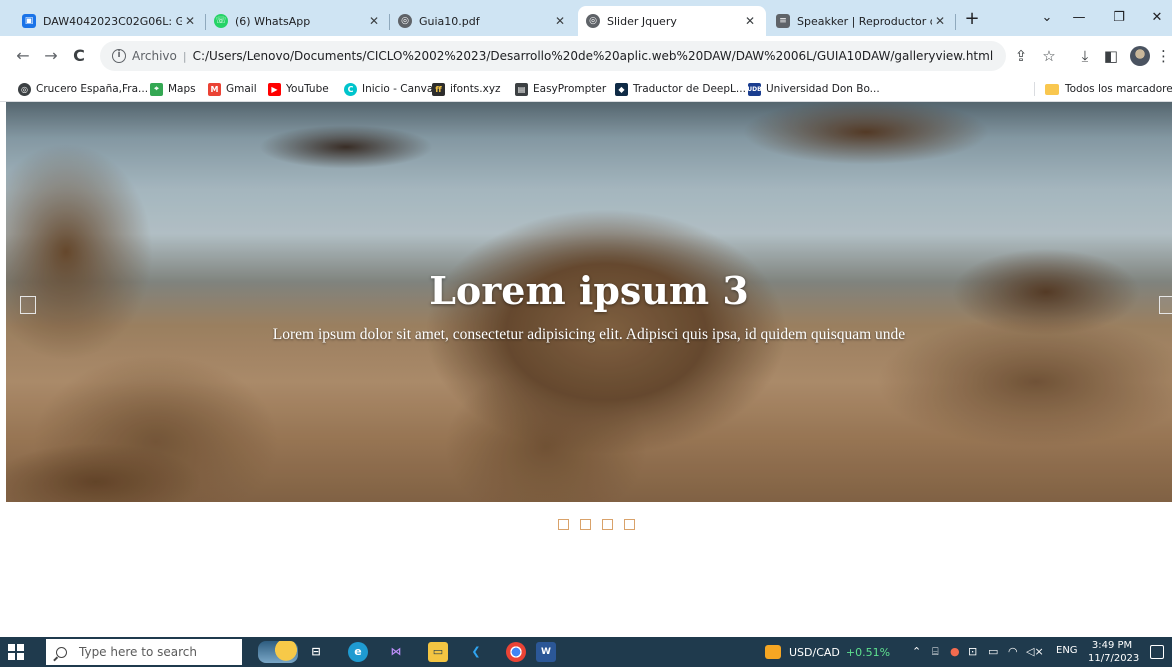 The width and height of the screenshot is (1172, 667). I want to click on search-icon, so click(61, 652).